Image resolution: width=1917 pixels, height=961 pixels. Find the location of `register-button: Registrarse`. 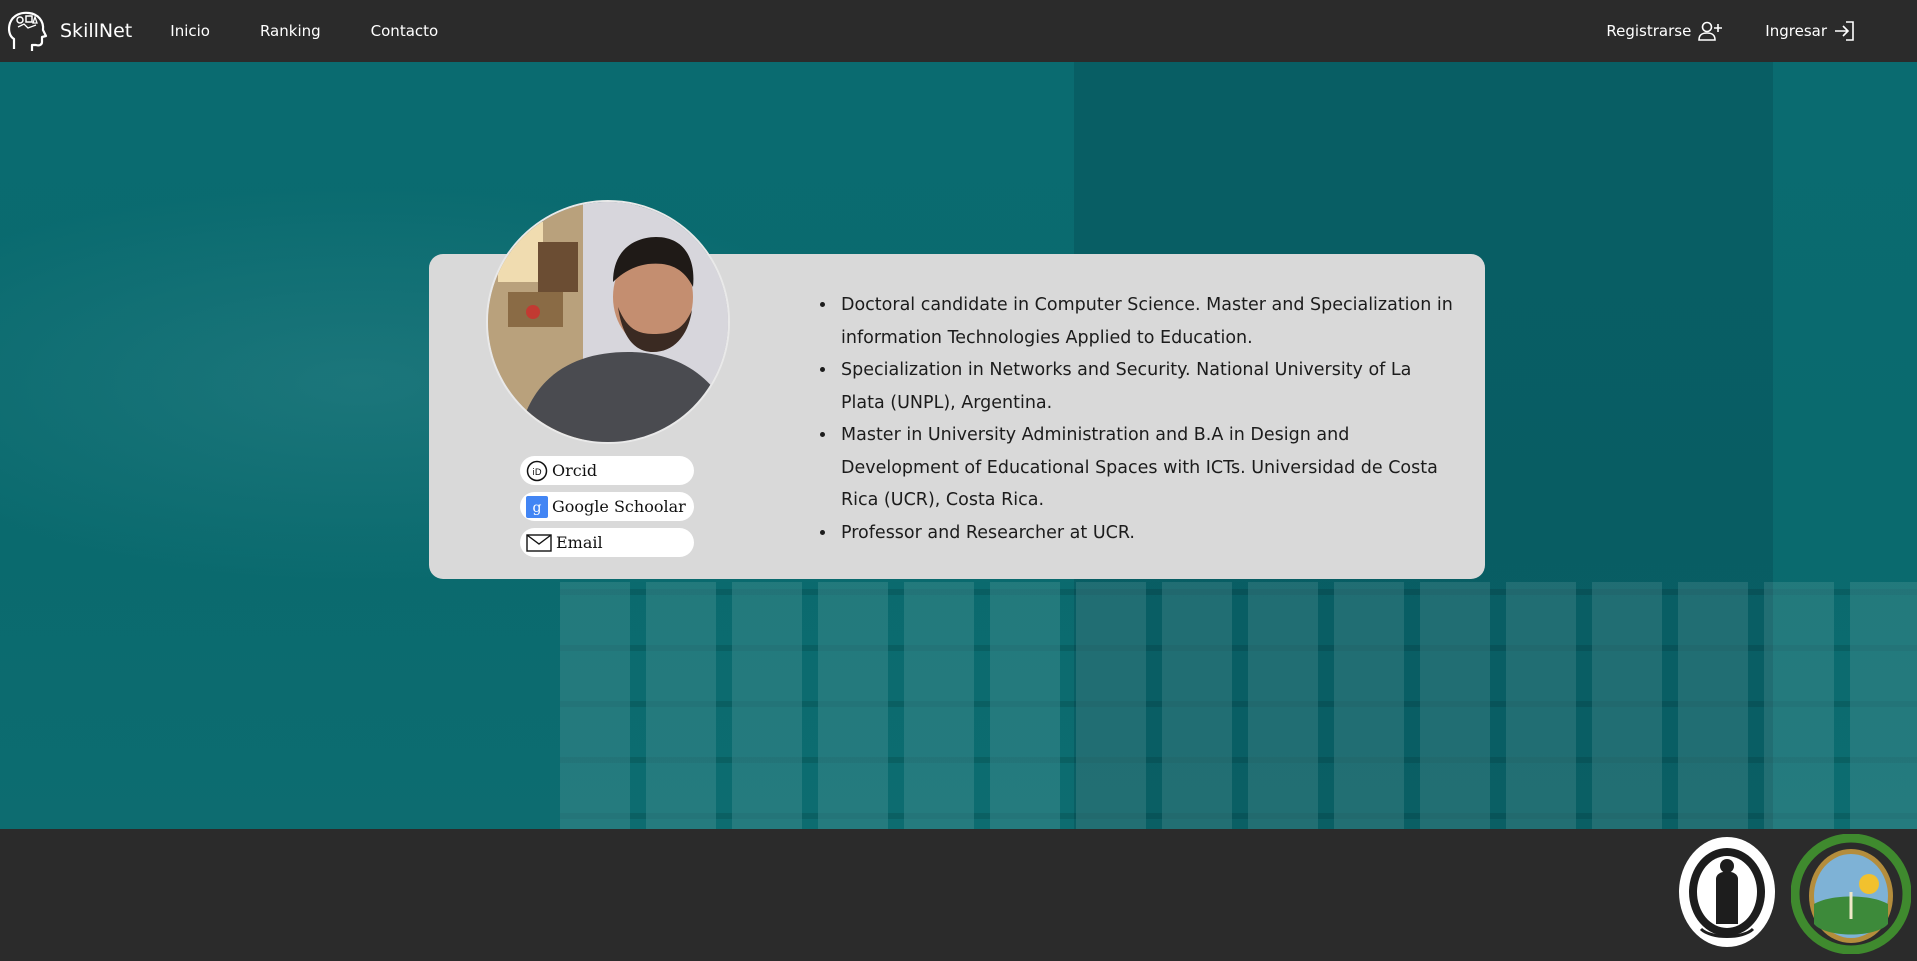

register-button: Registrarse is located at coordinates (1664, 31).